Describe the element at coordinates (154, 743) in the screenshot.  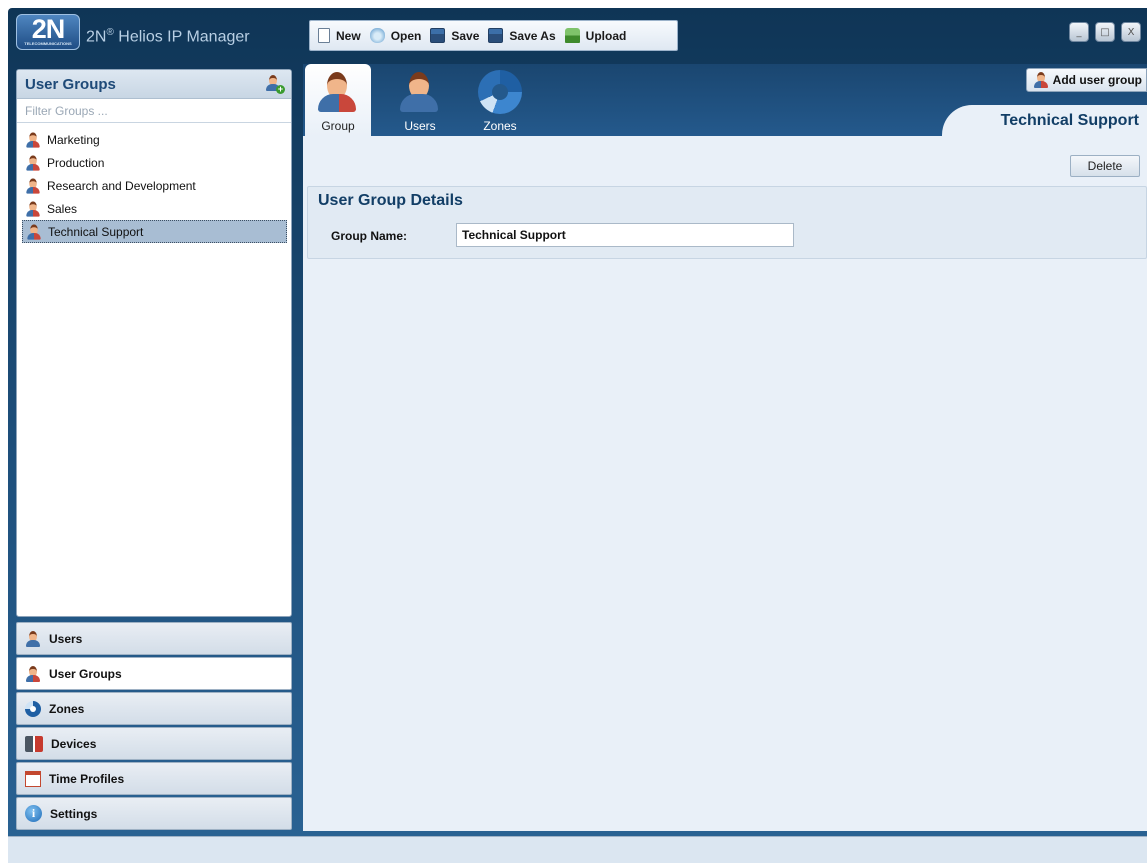
I see `nav-item-devices: Devices` at that location.